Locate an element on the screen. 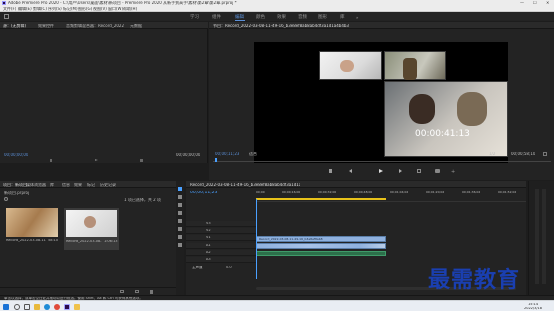 The height and width of the screenshot is (311, 554). play-icon is located at coordinates (96, 160).